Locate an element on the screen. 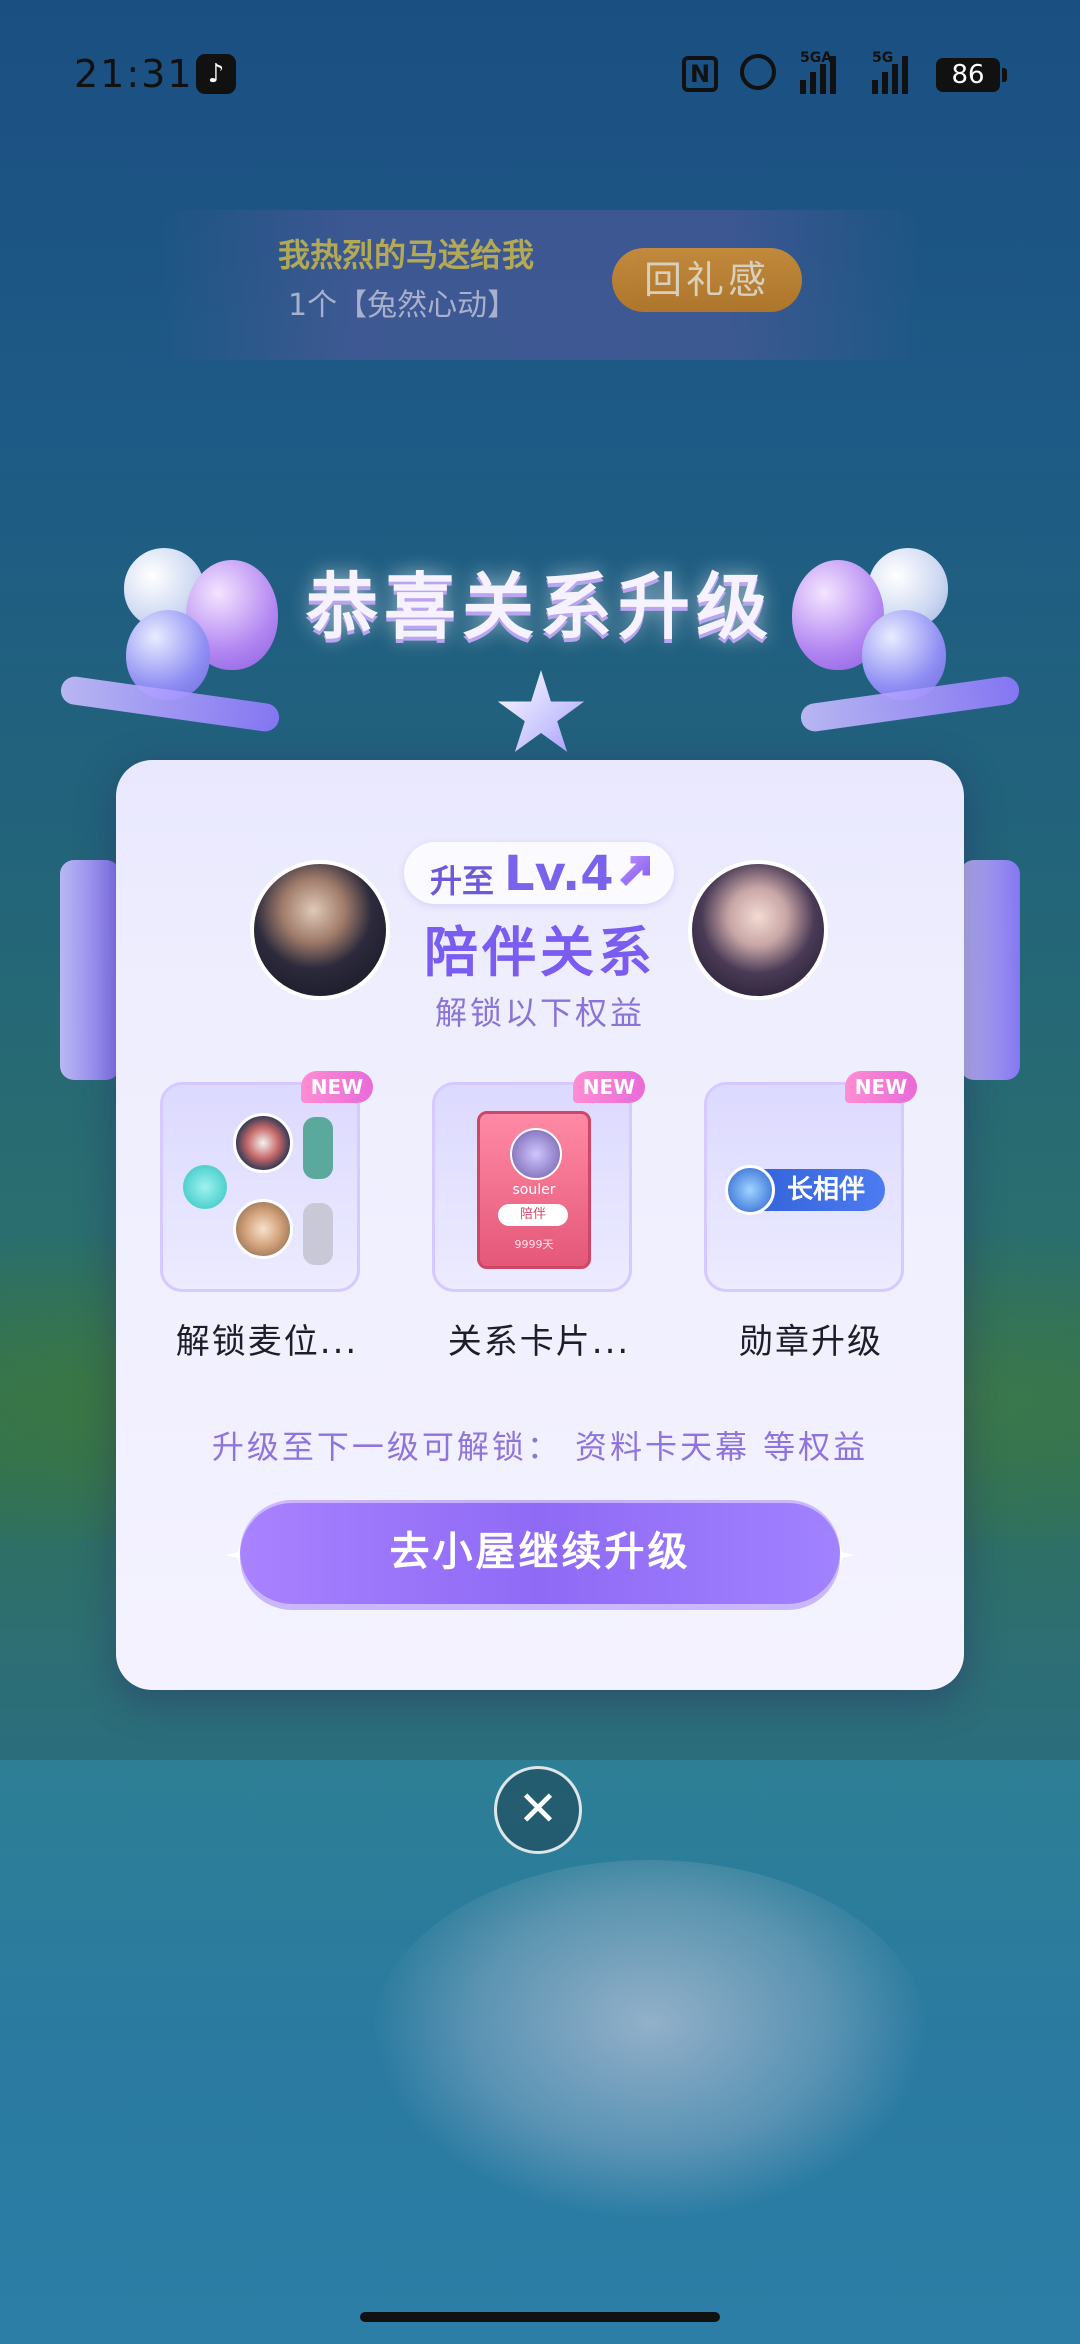  benefit-label: 勋章升级 is located at coordinates (811, 1342).